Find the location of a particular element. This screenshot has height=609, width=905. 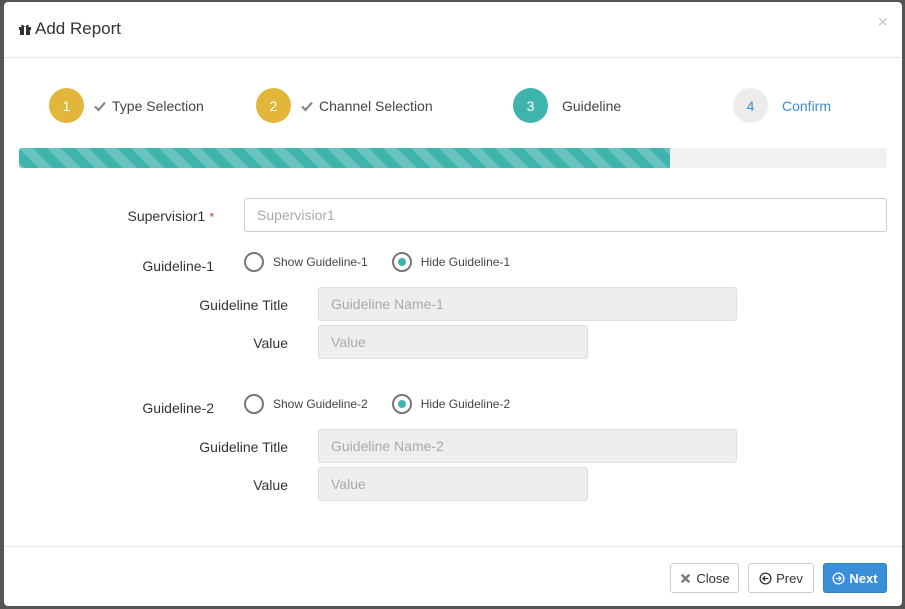

step-number: 2 is located at coordinates (273, 105).